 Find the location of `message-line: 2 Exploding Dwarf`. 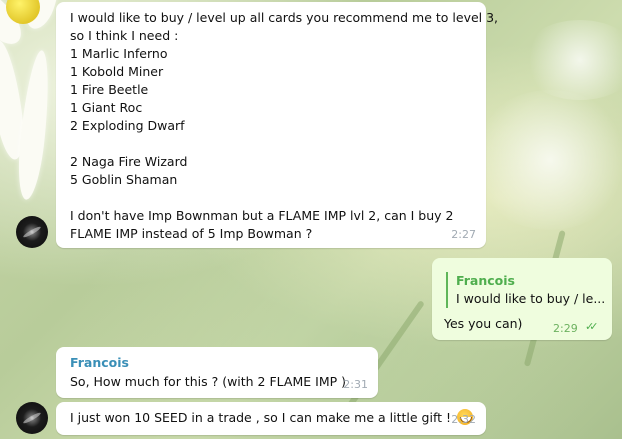

message-line: 2 Exploding Dwarf is located at coordinates (127, 125).